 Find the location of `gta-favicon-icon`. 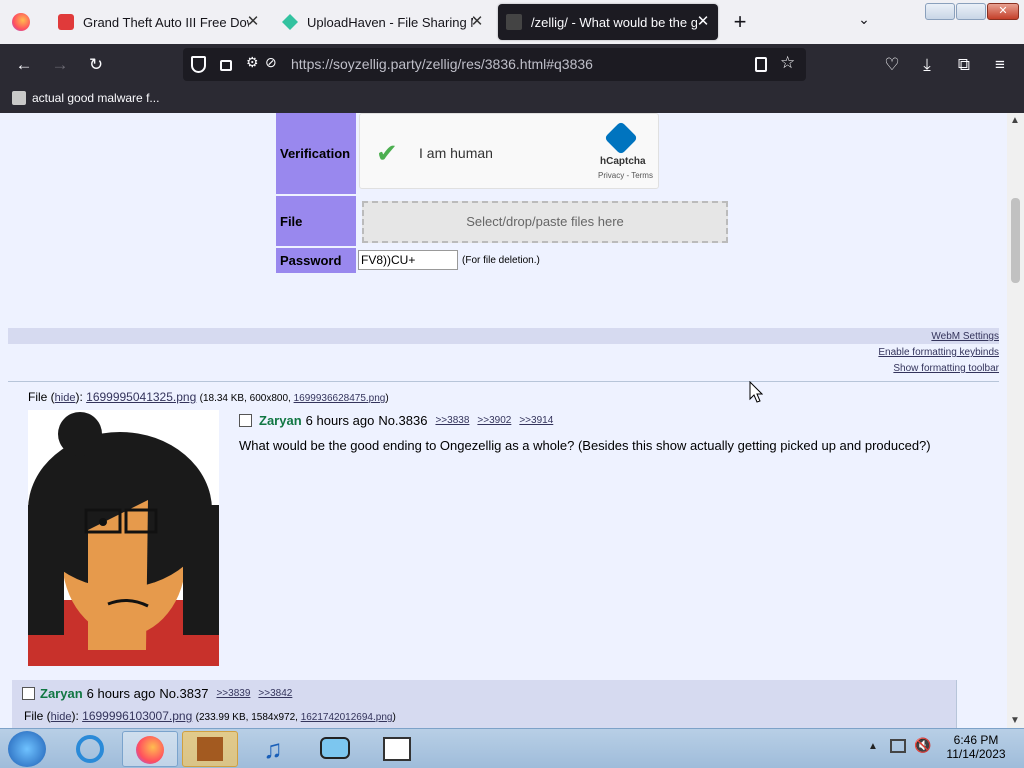

gta-favicon-icon is located at coordinates (66, 22).